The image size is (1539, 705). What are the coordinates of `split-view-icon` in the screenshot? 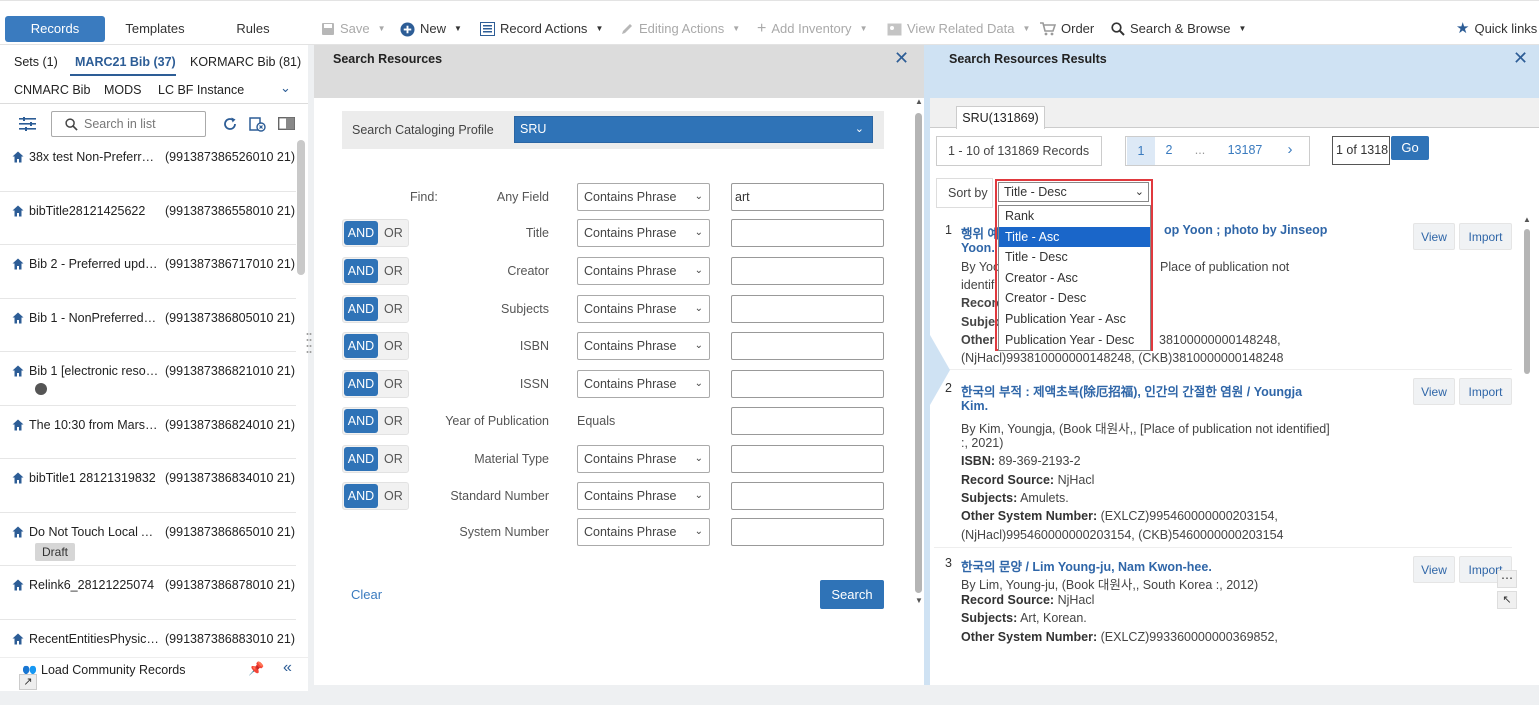 It's located at (286, 123).